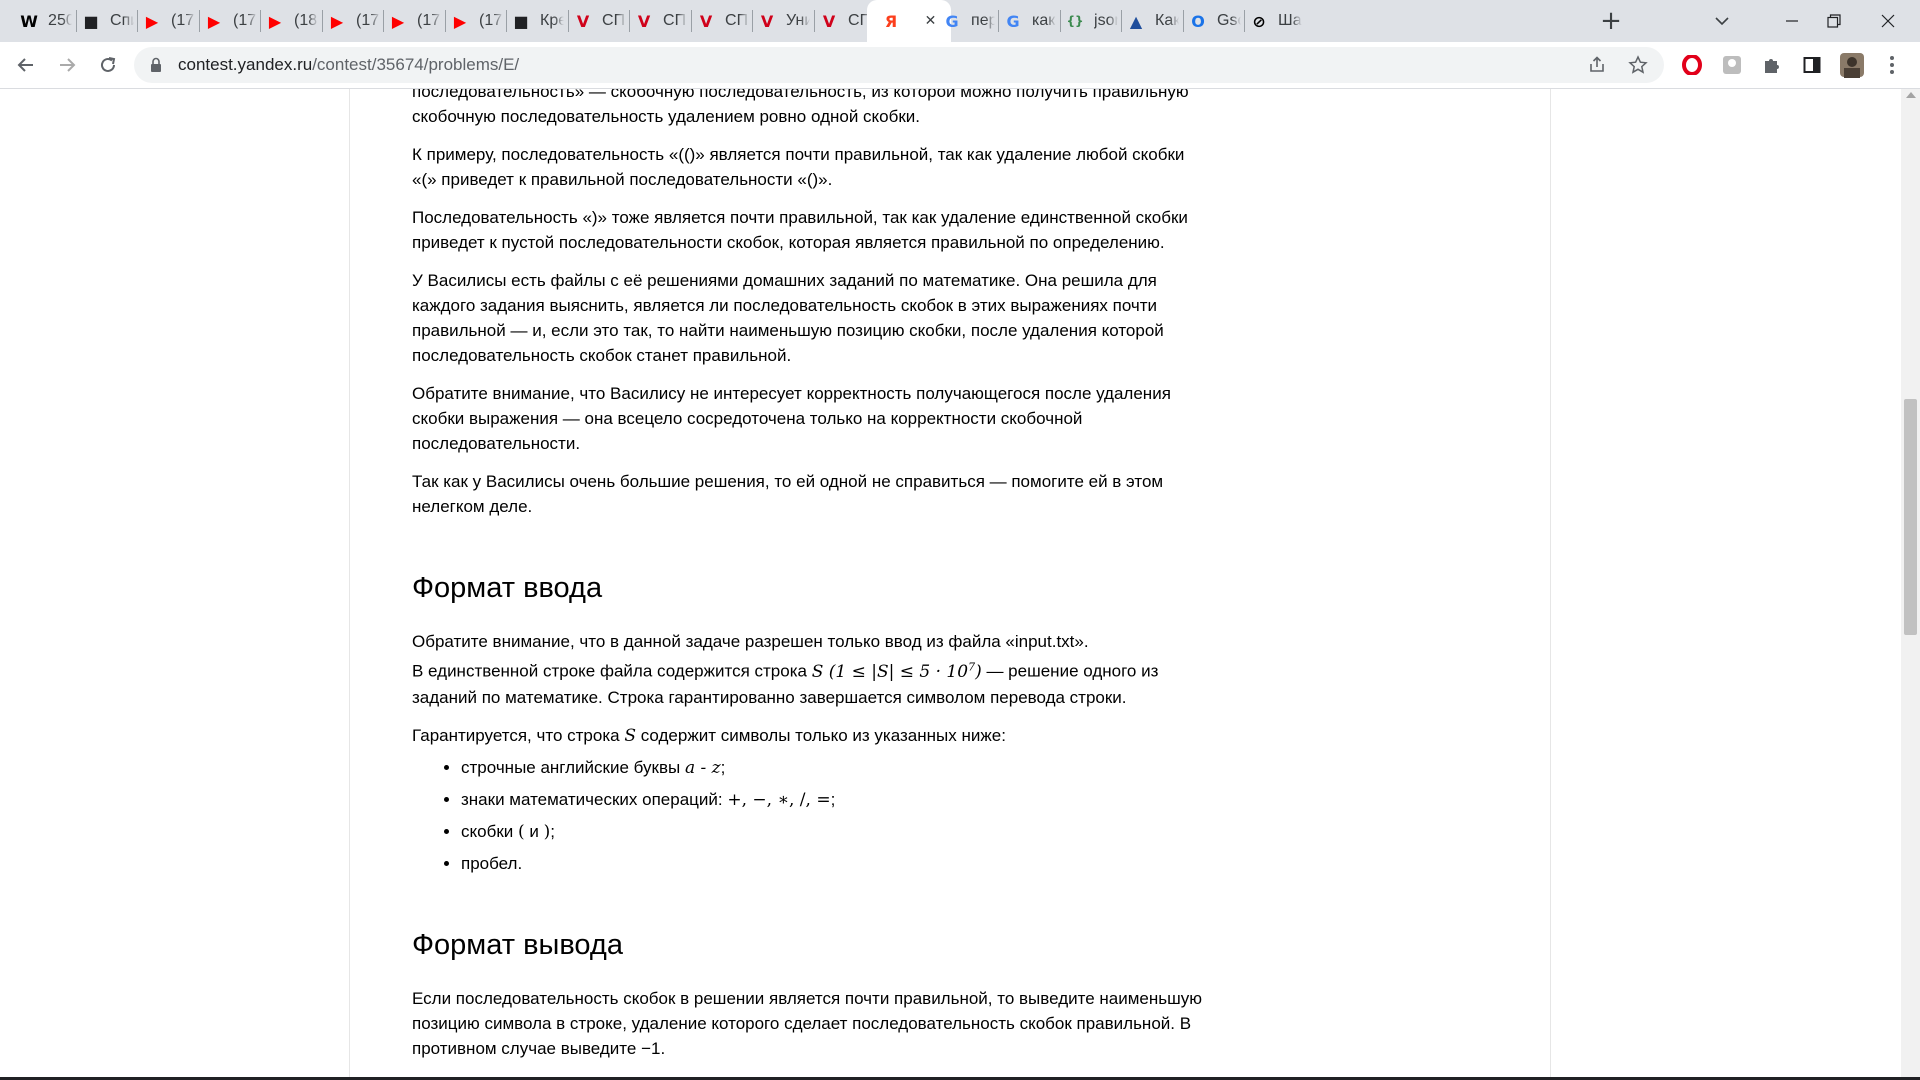 Image resolution: width=1920 pixels, height=1080 pixels. I want to click on tab-title: пер, so click(983, 20).